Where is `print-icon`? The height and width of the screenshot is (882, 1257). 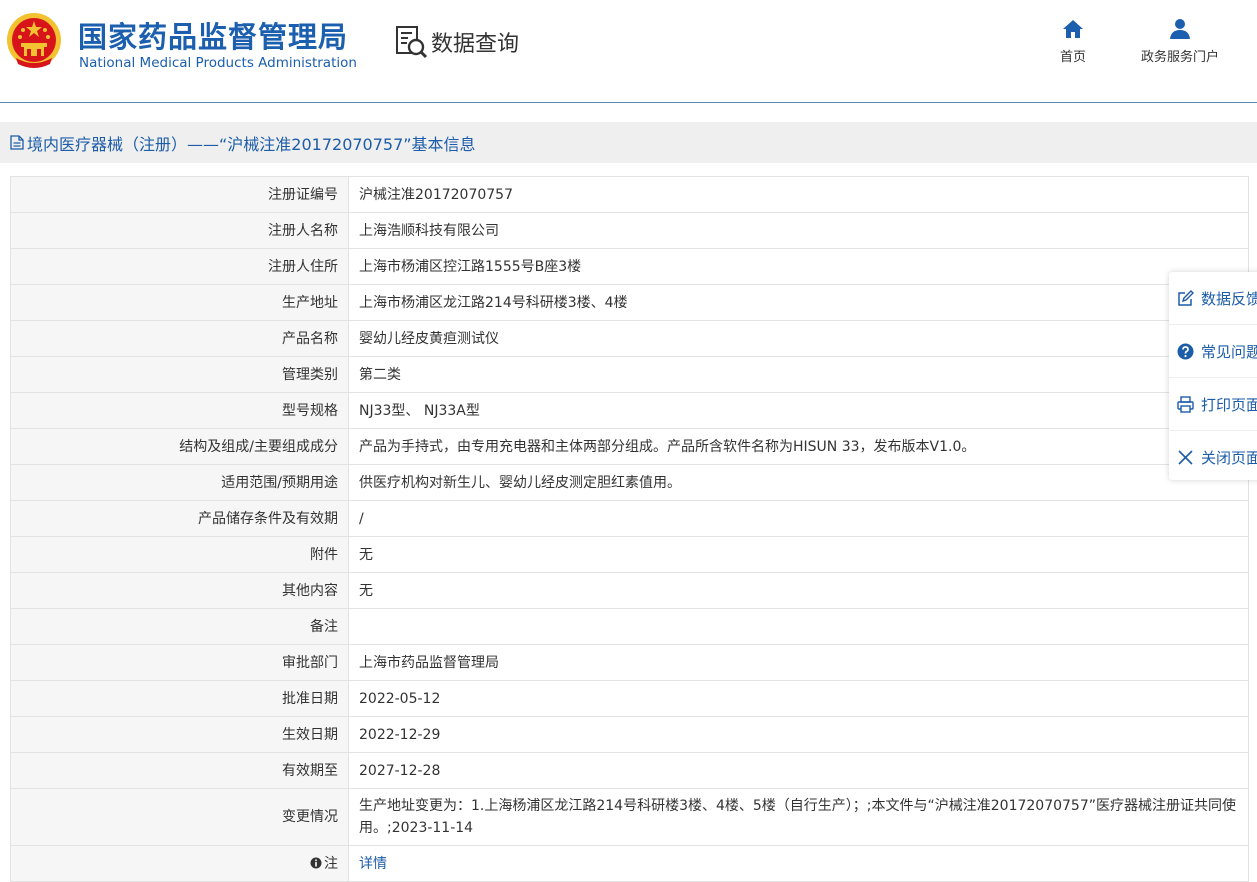 print-icon is located at coordinates (1185, 404).